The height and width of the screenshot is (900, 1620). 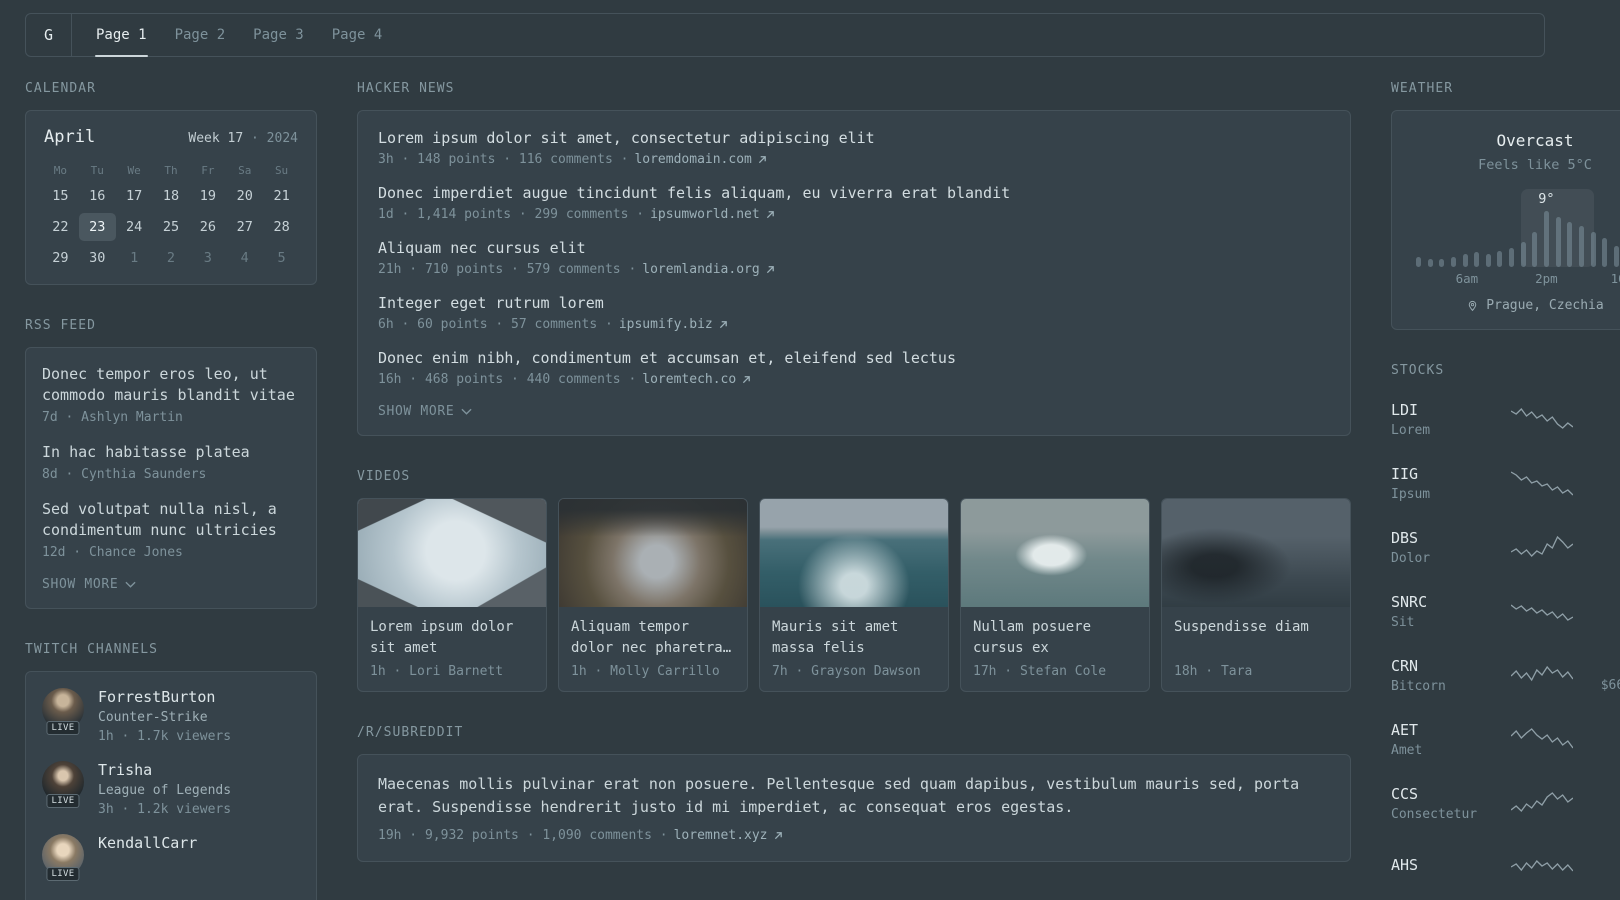 I want to click on stock-name: Sit, so click(x=1403, y=622).